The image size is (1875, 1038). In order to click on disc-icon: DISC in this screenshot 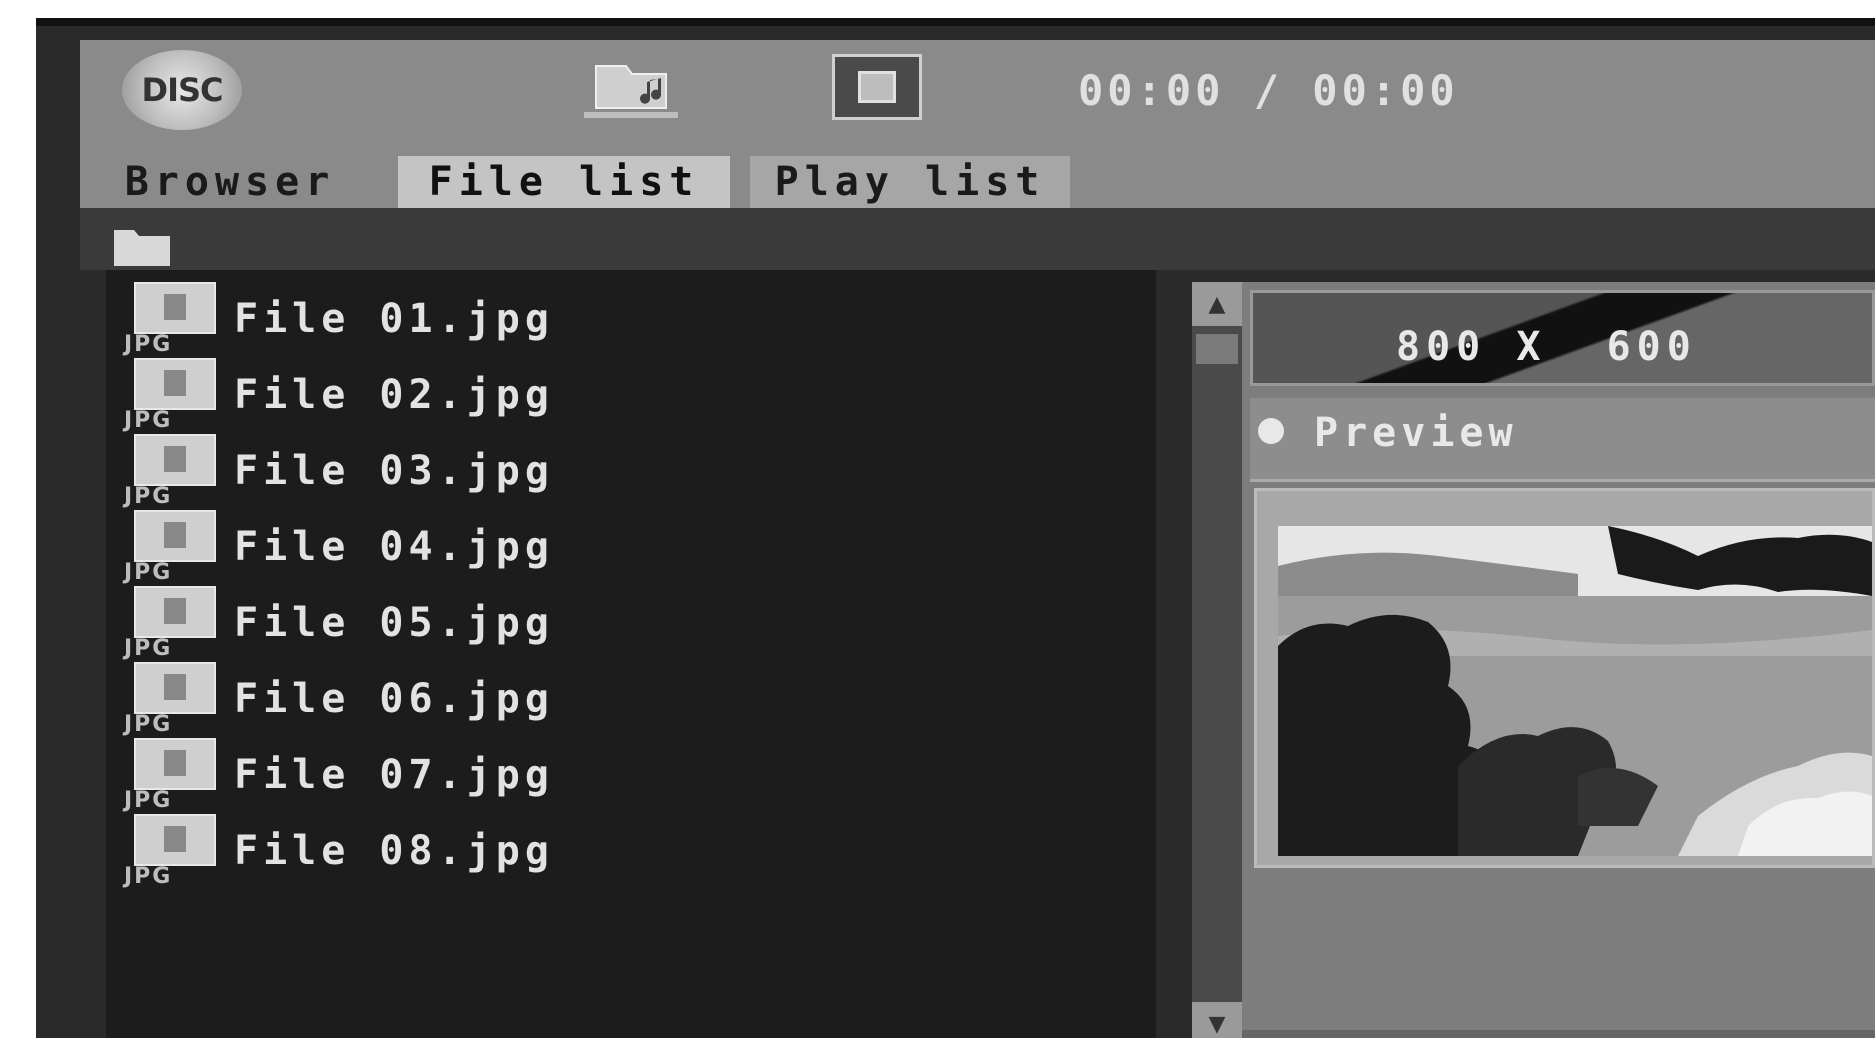, I will do `click(182, 90)`.